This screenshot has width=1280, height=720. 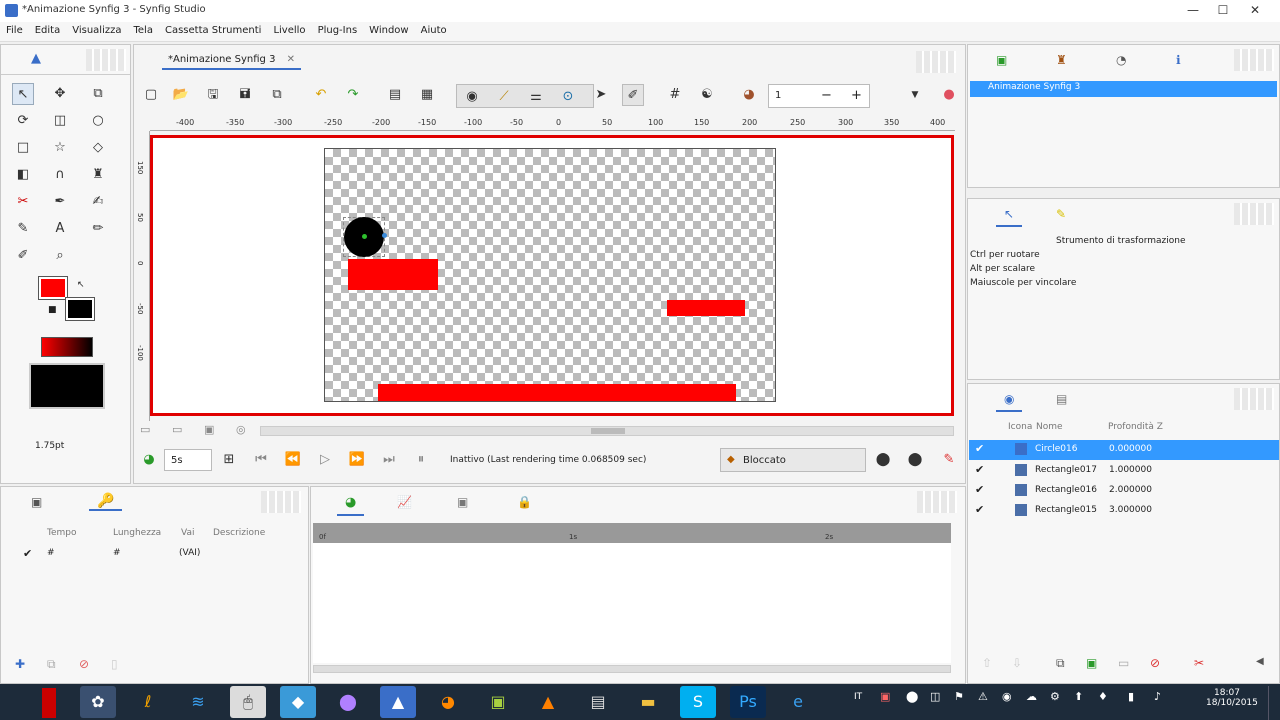 I want to click on scrollbar-thumb, so click(x=608, y=431).